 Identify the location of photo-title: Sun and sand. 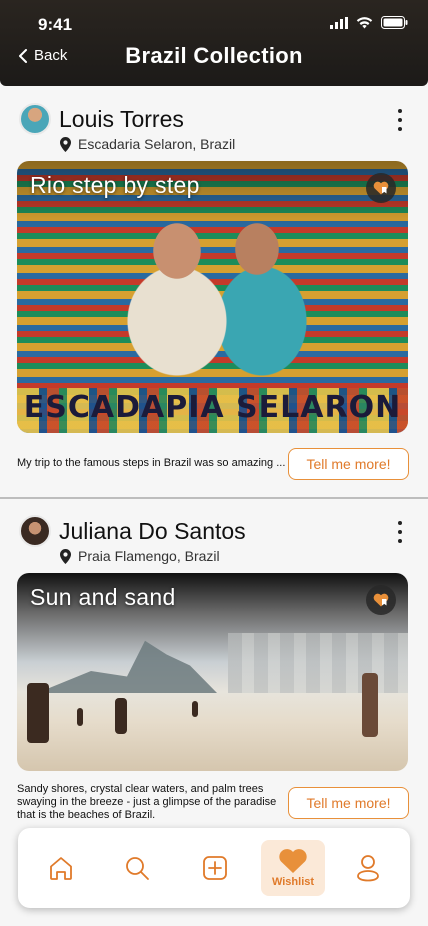
(103, 597).